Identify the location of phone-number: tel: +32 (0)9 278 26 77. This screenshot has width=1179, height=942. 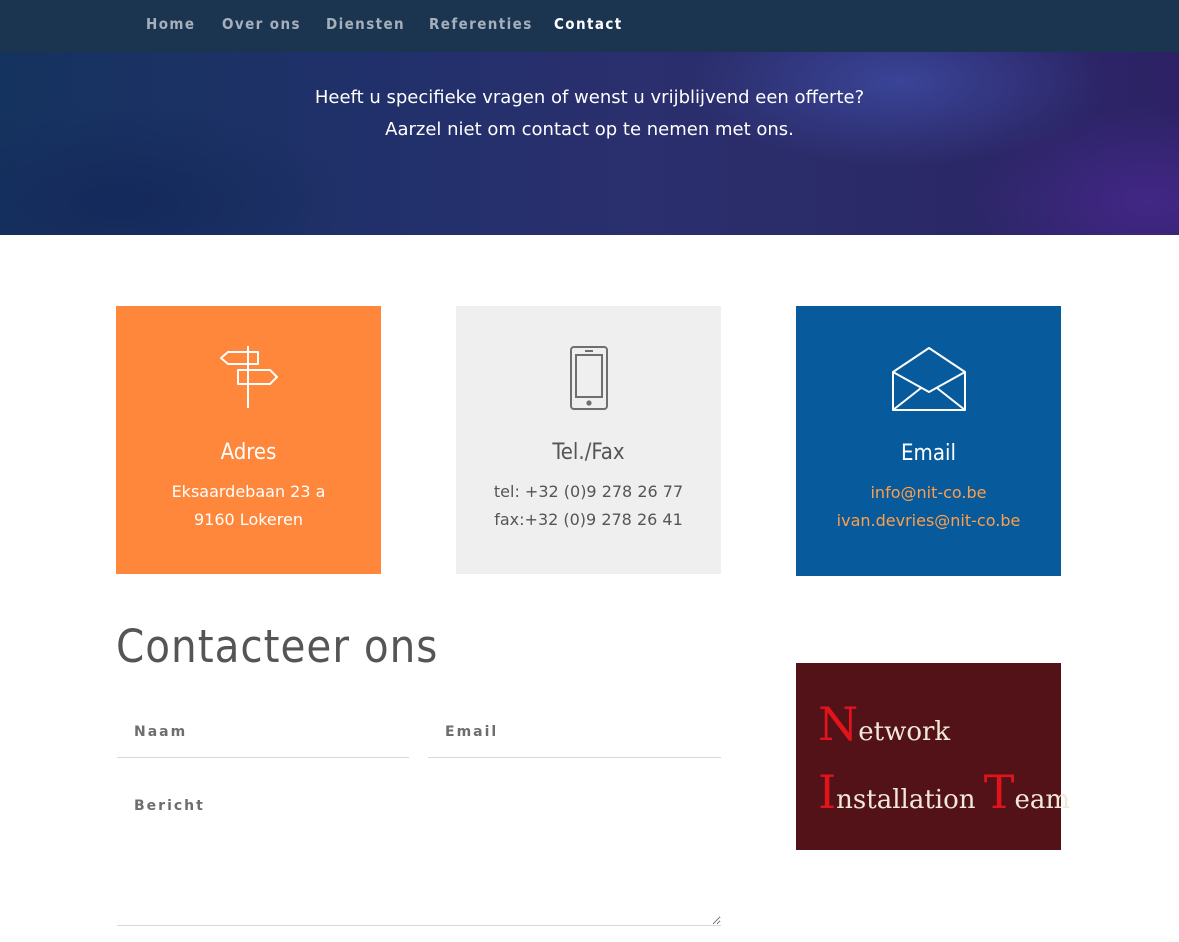
(588, 491).